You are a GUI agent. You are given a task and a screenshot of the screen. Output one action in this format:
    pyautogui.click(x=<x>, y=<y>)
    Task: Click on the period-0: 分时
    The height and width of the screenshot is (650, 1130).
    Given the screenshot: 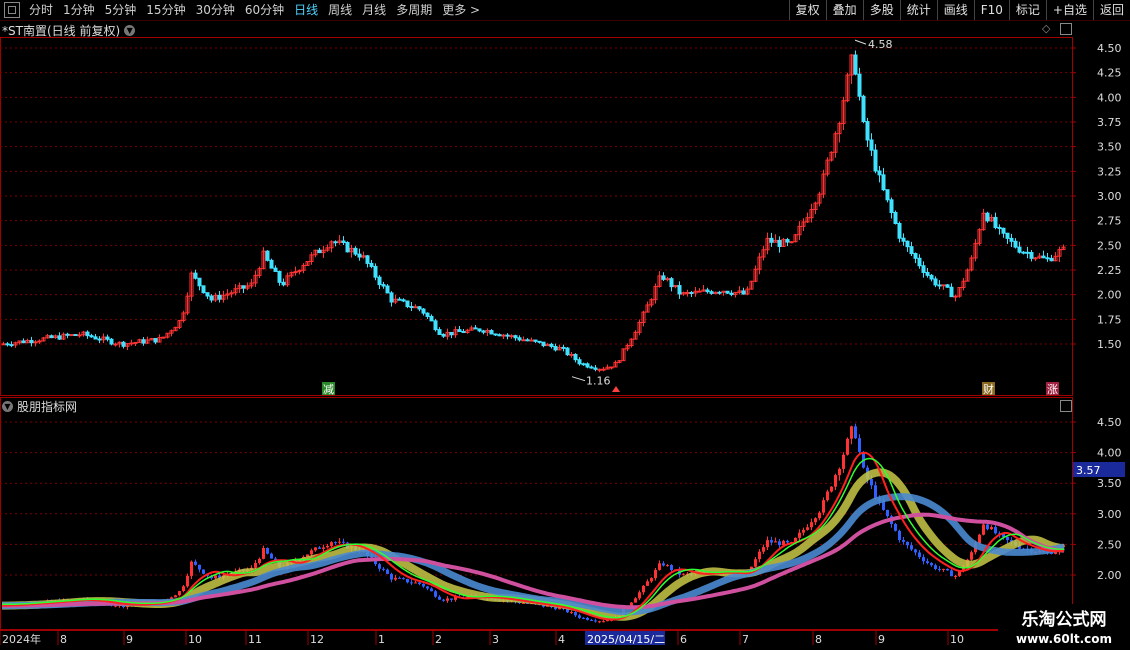 What is the action you would take?
    pyautogui.click(x=41, y=10)
    